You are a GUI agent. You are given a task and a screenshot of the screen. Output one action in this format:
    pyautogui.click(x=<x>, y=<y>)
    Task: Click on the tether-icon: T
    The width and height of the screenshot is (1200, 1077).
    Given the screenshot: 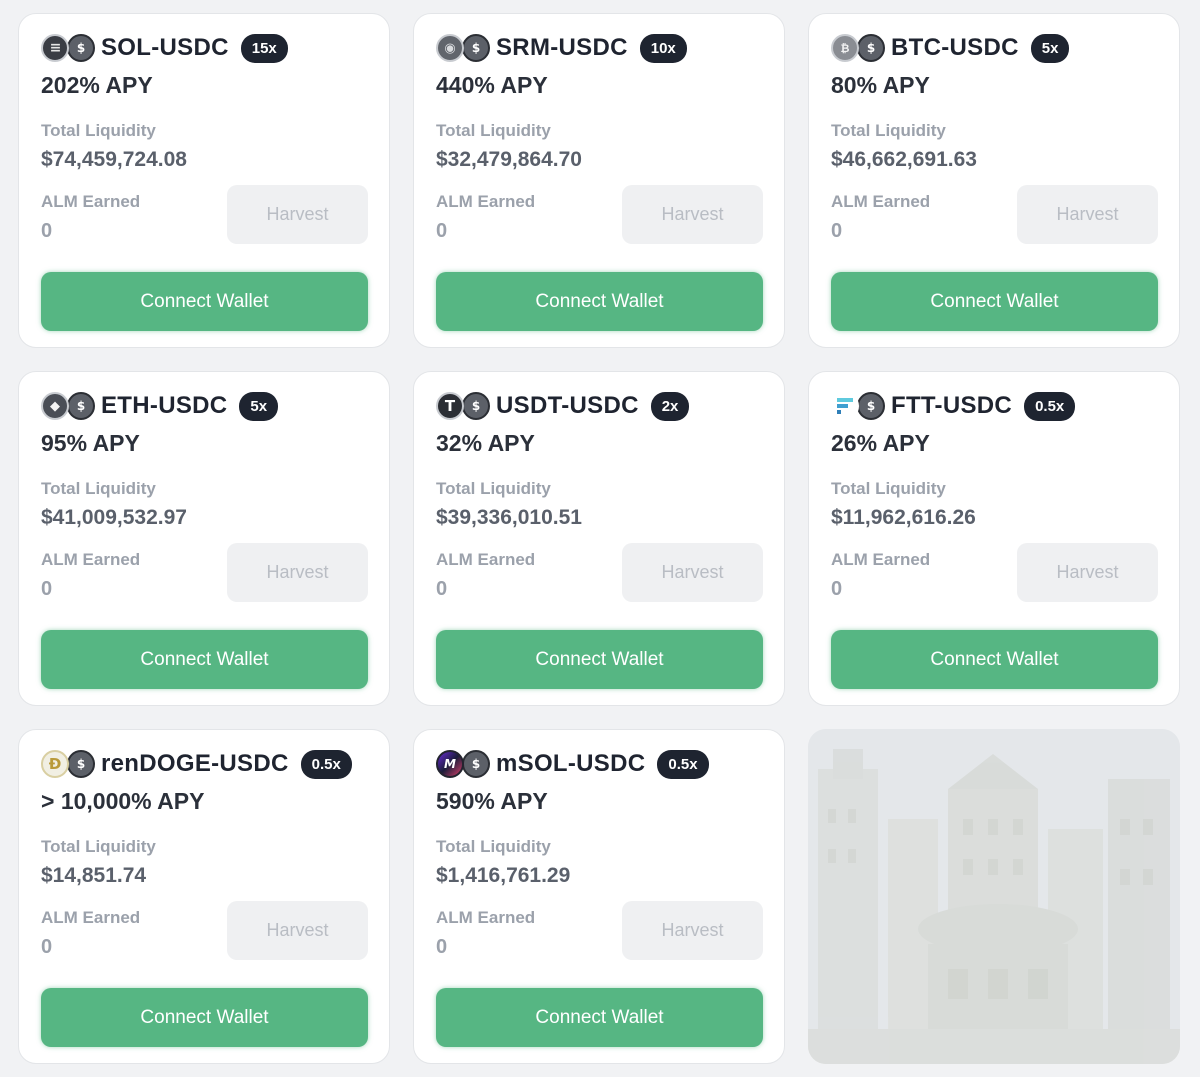 What is the action you would take?
    pyautogui.click(x=450, y=406)
    